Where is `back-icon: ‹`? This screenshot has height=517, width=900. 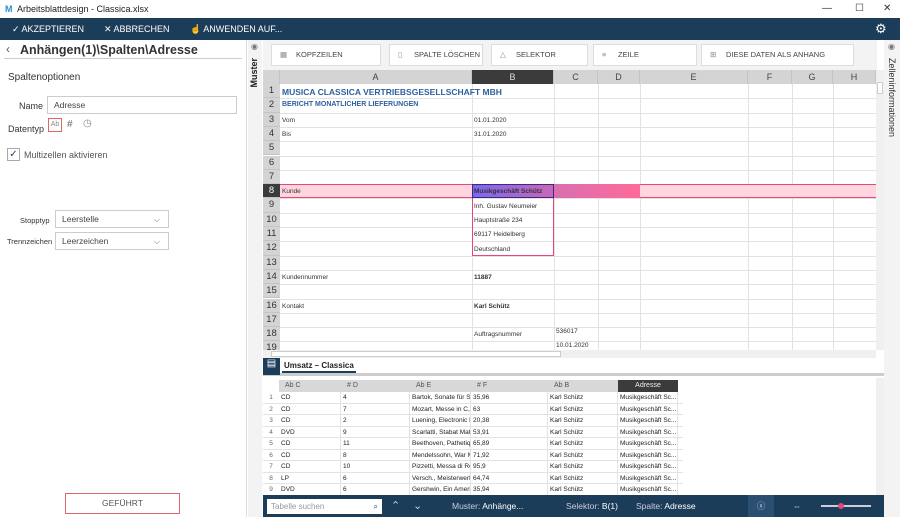 back-icon: ‹ is located at coordinates (8, 49).